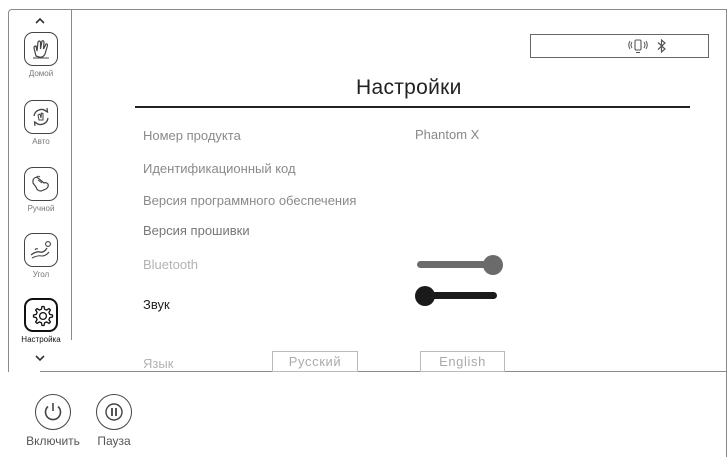 This screenshot has height=457, width=727. What do you see at coordinates (41, 250) in the screenshot?
I see `angle-recline-icon` at bounding box center [41, 250].